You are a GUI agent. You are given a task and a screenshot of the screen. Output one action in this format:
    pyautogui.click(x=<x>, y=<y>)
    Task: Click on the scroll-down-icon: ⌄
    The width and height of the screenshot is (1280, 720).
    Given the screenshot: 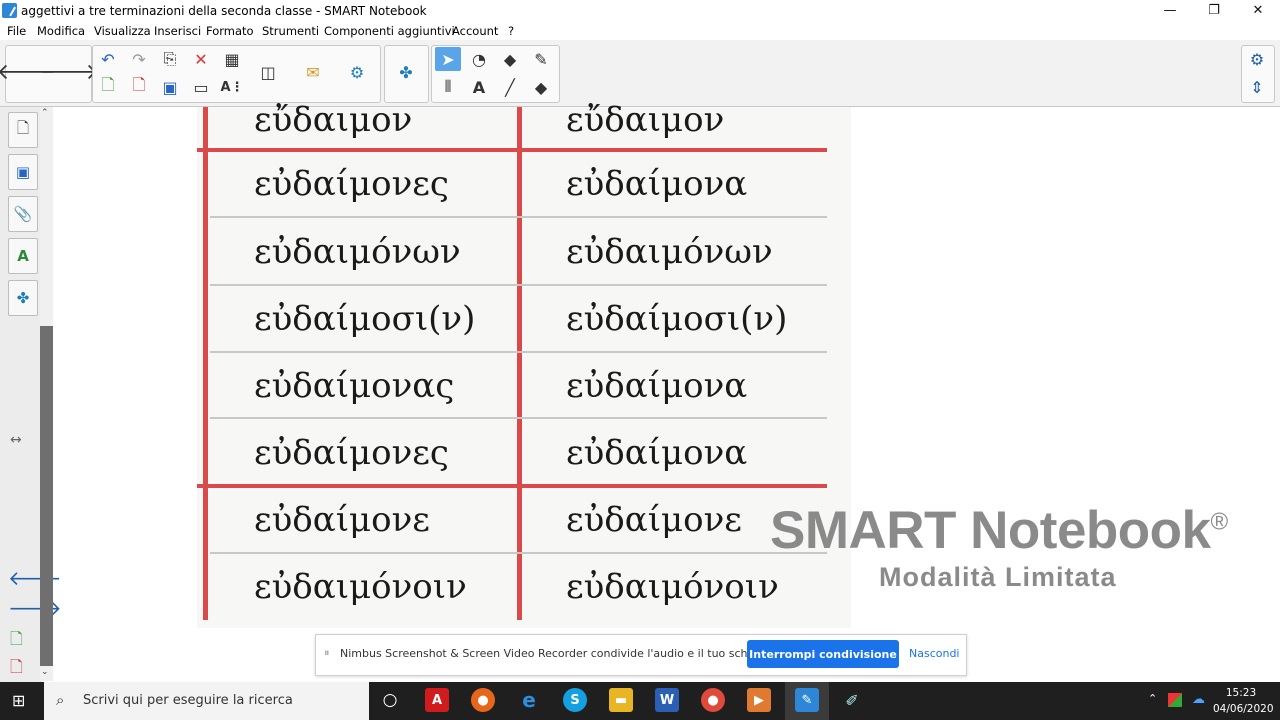 What is the action you would take?
    pyautogui.click(x=45, y=672)
    